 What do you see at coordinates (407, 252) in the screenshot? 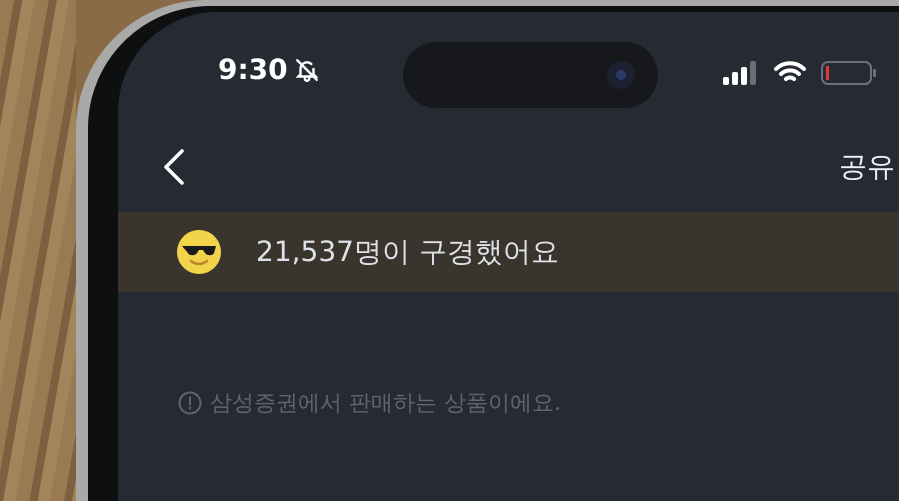
I see `views-count-text: 21,537명이 구경했어요` at bounding box center [407, 252].